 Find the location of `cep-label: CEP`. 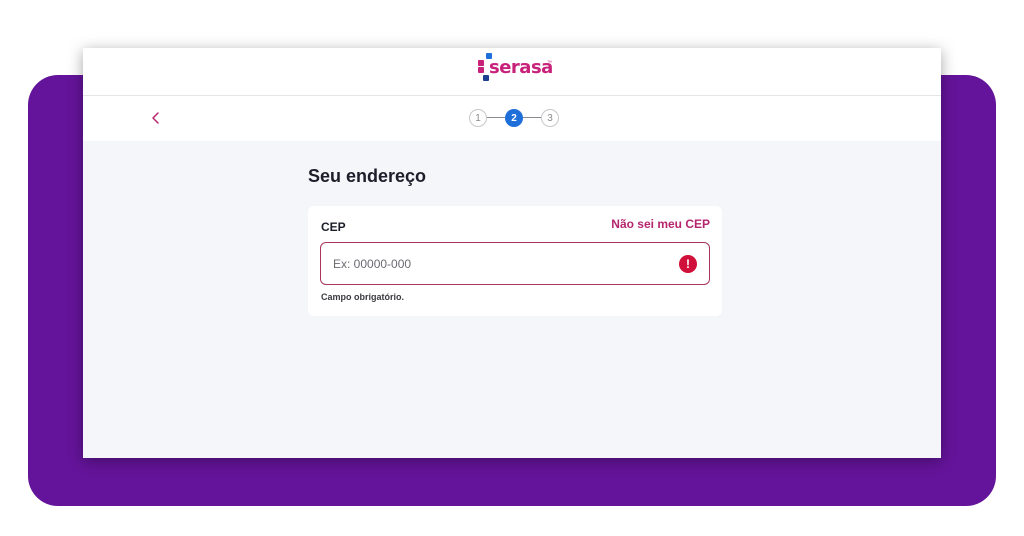

cep-label: CEP is located at coordinates (333, 227).